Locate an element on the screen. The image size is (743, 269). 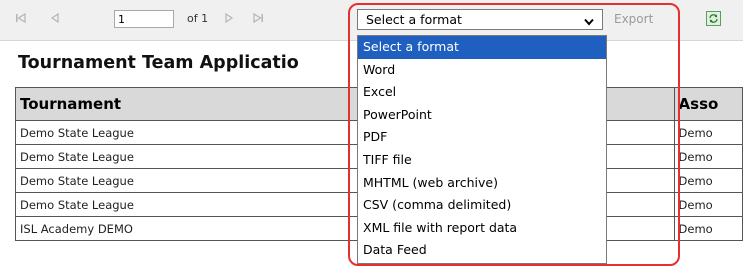
last-page-icon is located at coordinates (258, 18).